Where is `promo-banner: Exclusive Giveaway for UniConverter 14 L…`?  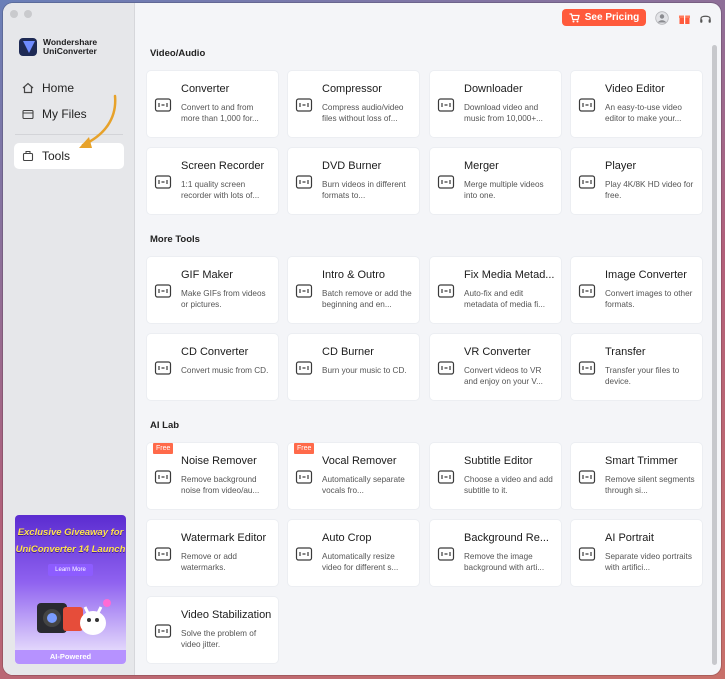
promo-banner: Exclusive Giveaway for UniConverter 14 L… is located at coordinates (70, 589).